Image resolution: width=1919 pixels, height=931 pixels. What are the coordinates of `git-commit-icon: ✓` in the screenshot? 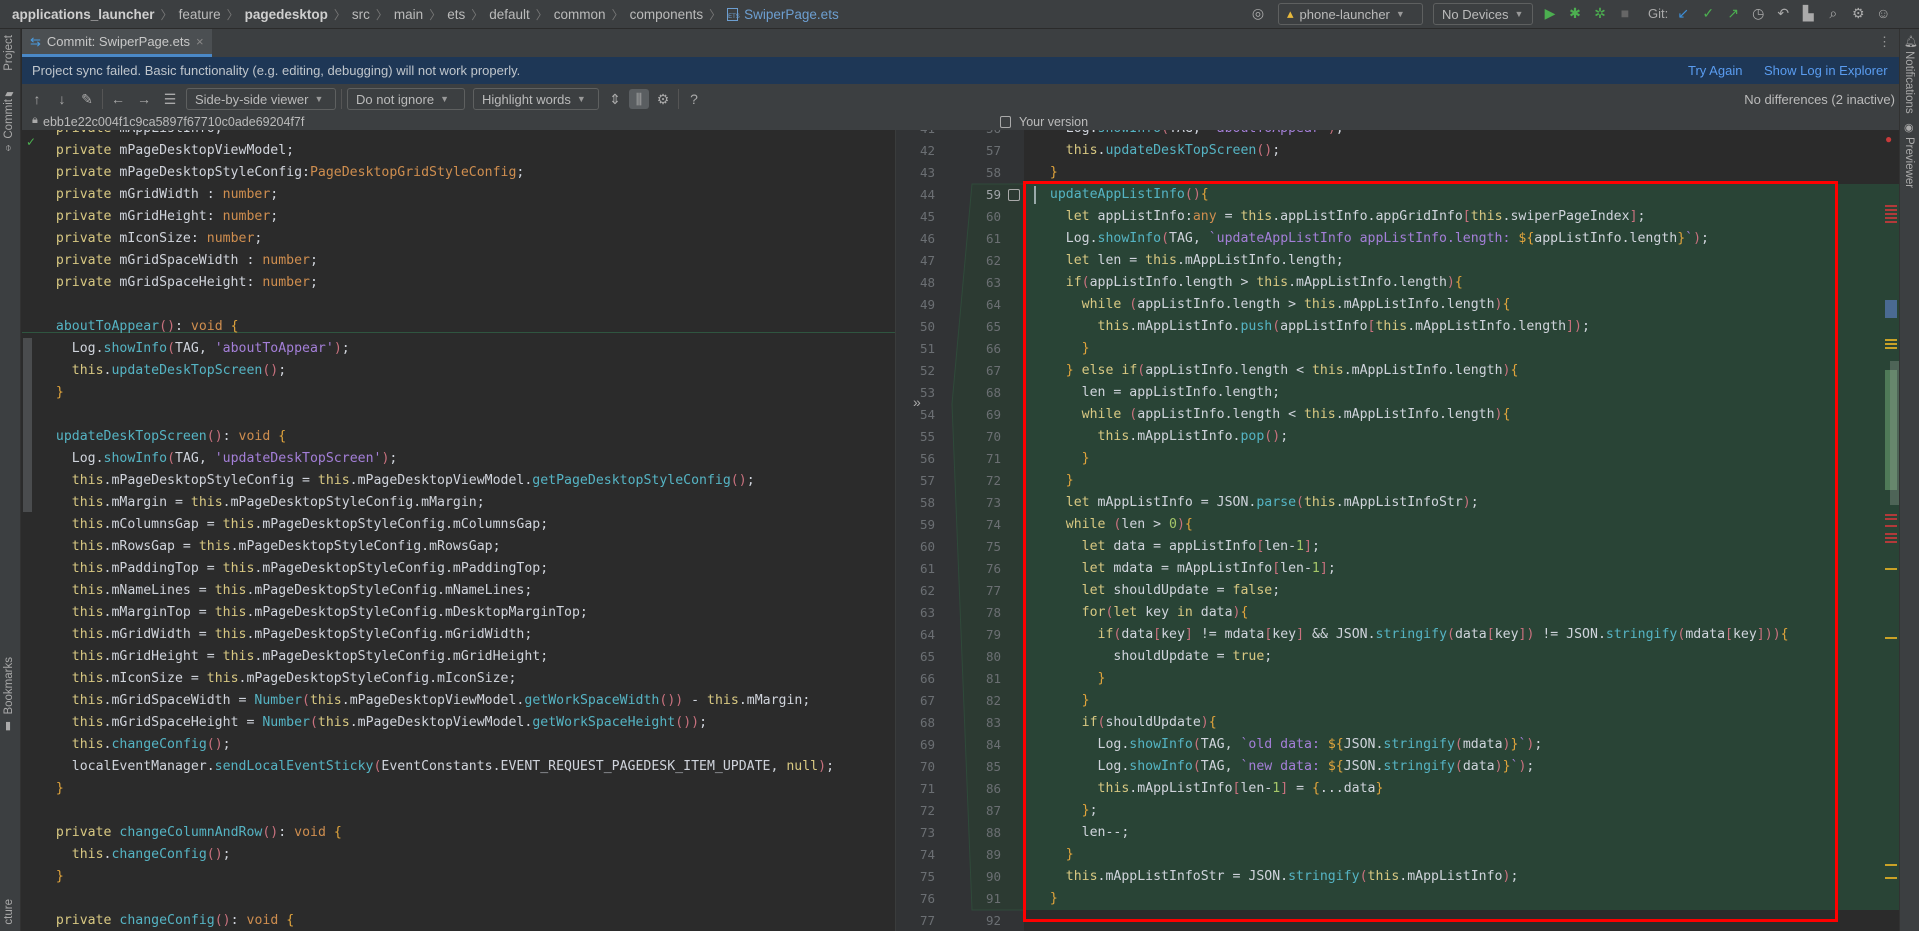 It's located at (1708, 13).